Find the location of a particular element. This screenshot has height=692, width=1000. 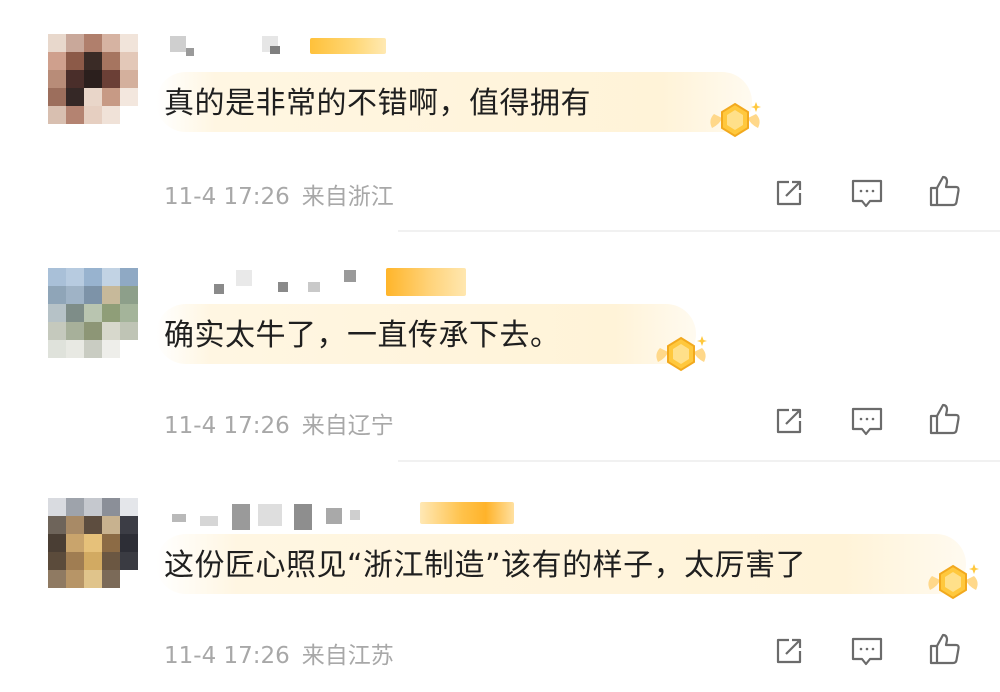

comment-meta: 11-4 17:26 来自浙江 is located at coordinates (279, 194).